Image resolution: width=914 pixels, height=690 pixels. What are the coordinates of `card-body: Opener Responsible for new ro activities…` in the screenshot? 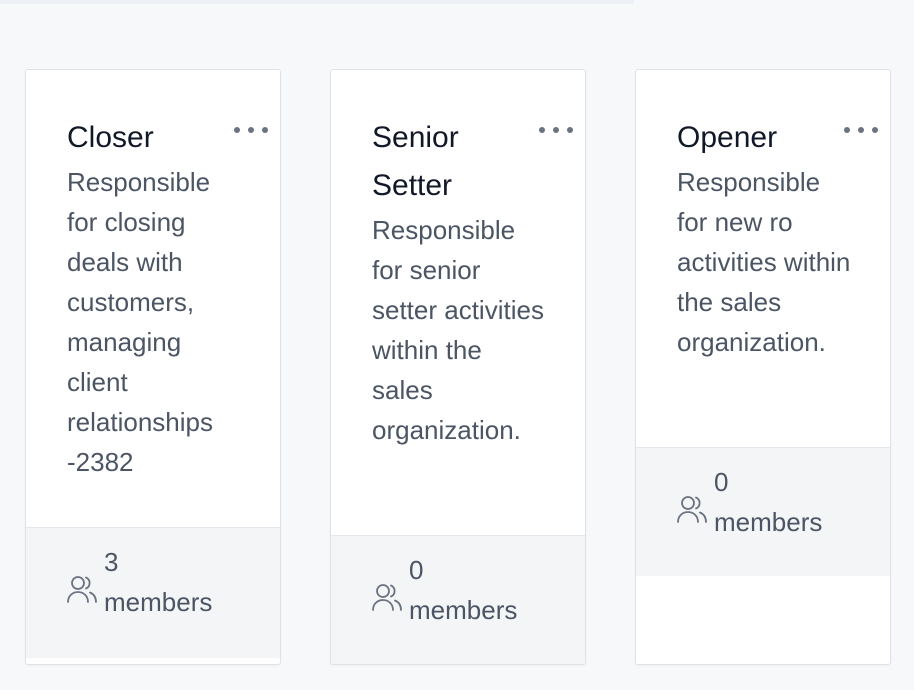 It's located at (763, 216).